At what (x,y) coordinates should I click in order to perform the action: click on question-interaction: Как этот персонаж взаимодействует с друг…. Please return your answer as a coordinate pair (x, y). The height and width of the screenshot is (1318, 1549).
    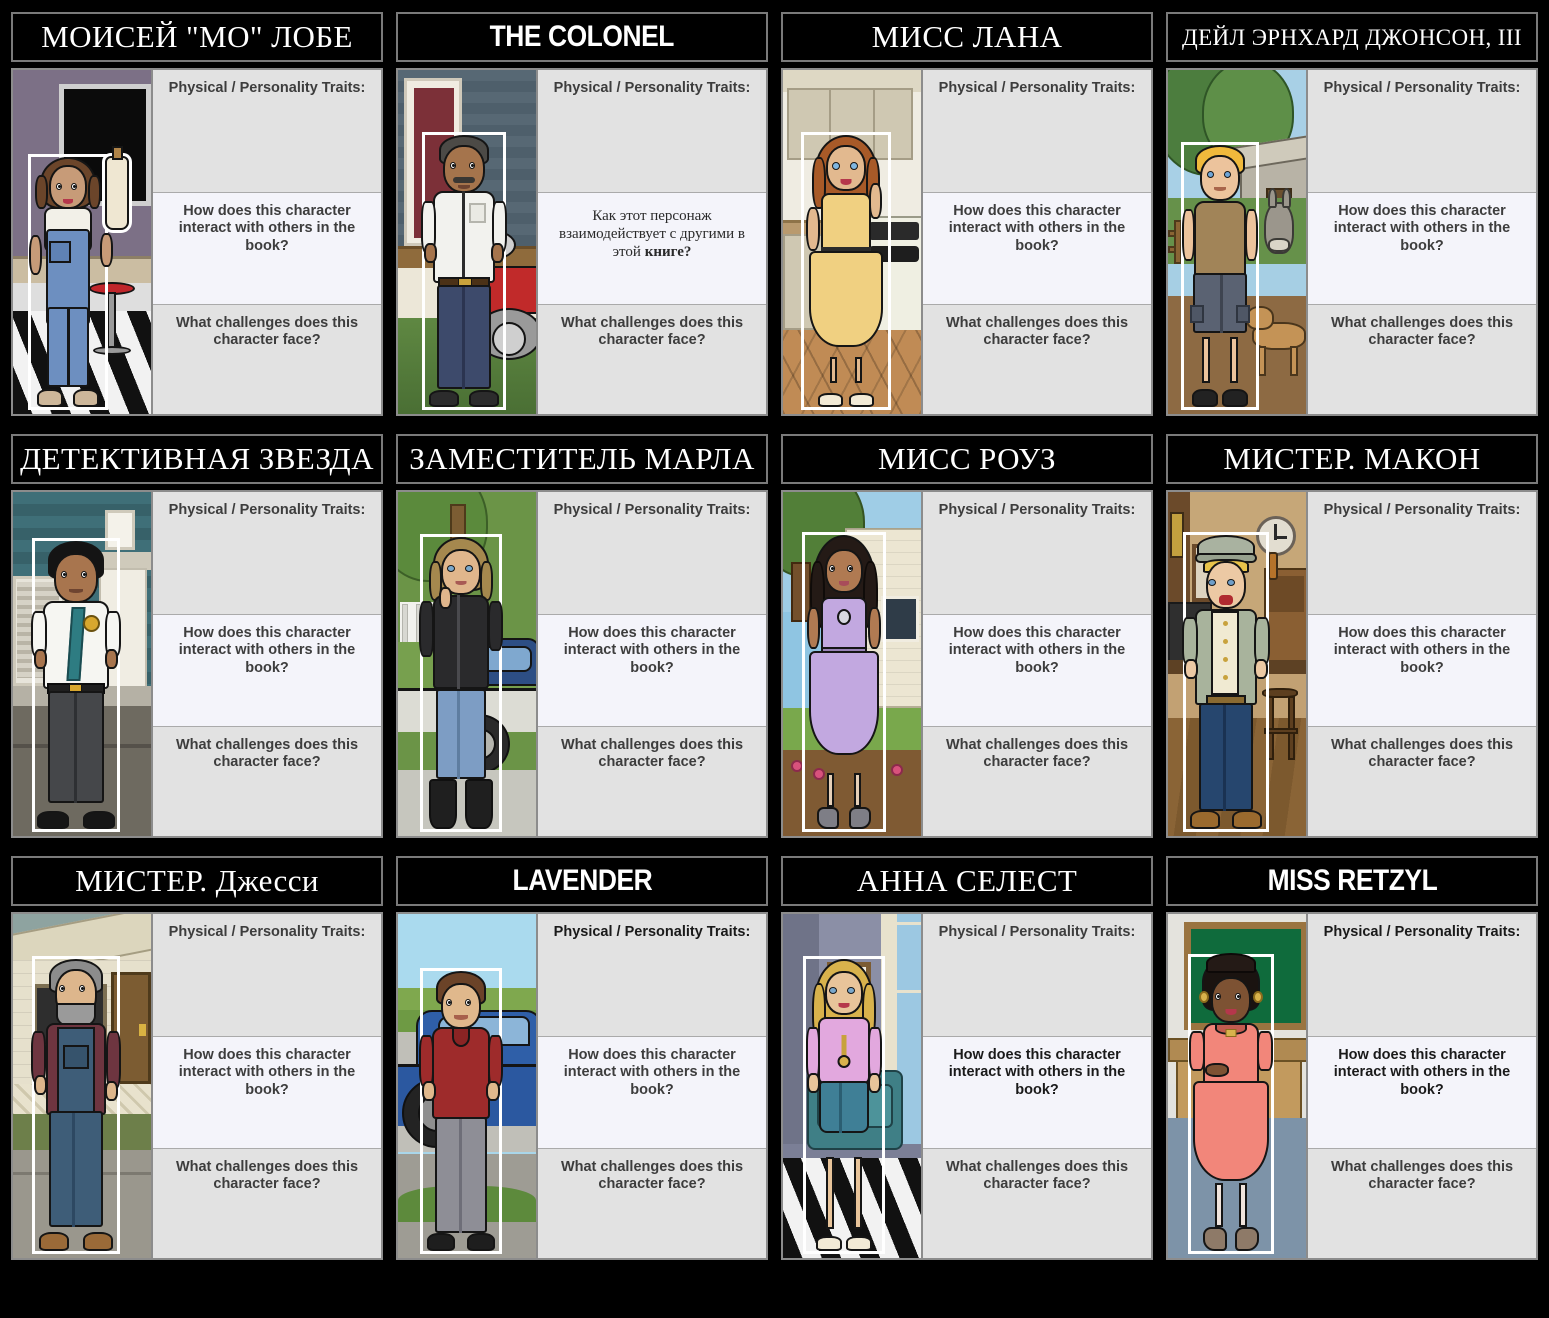
    Looking at the image, I should click on (652, 248).